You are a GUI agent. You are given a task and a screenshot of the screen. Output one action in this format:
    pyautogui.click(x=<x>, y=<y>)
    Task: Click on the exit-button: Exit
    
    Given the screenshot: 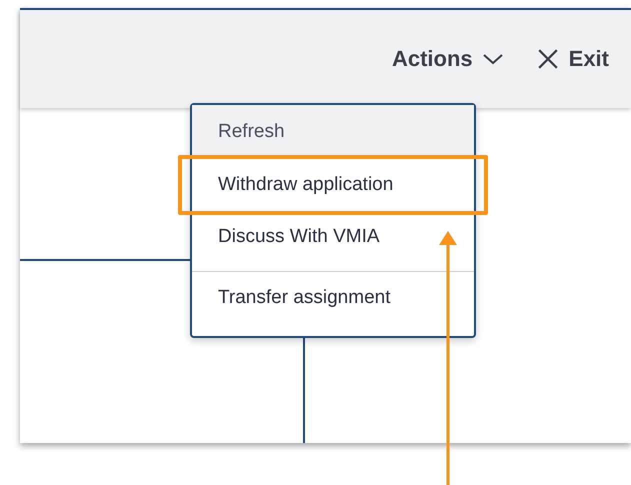 What is the action you would take?
    pyautogui.click(x=572, y=59)
    